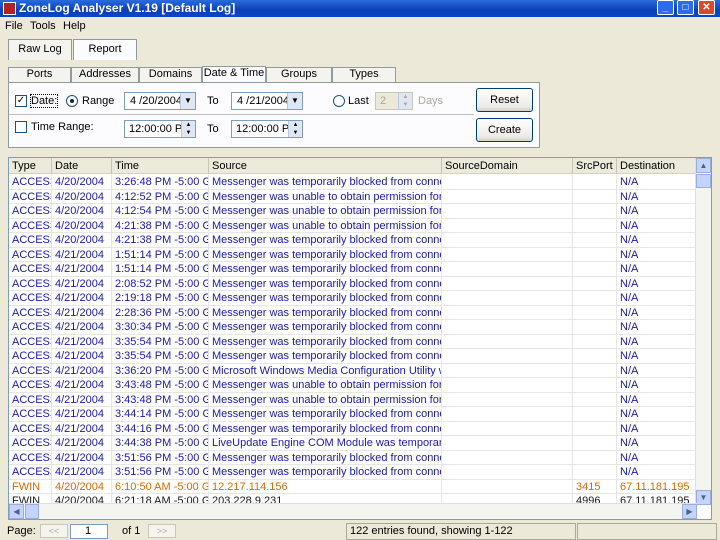  What do you see at coordinates (325, 166) in the screenshot?
I see `column-header-source: Source` at bounding box center [325, 166].